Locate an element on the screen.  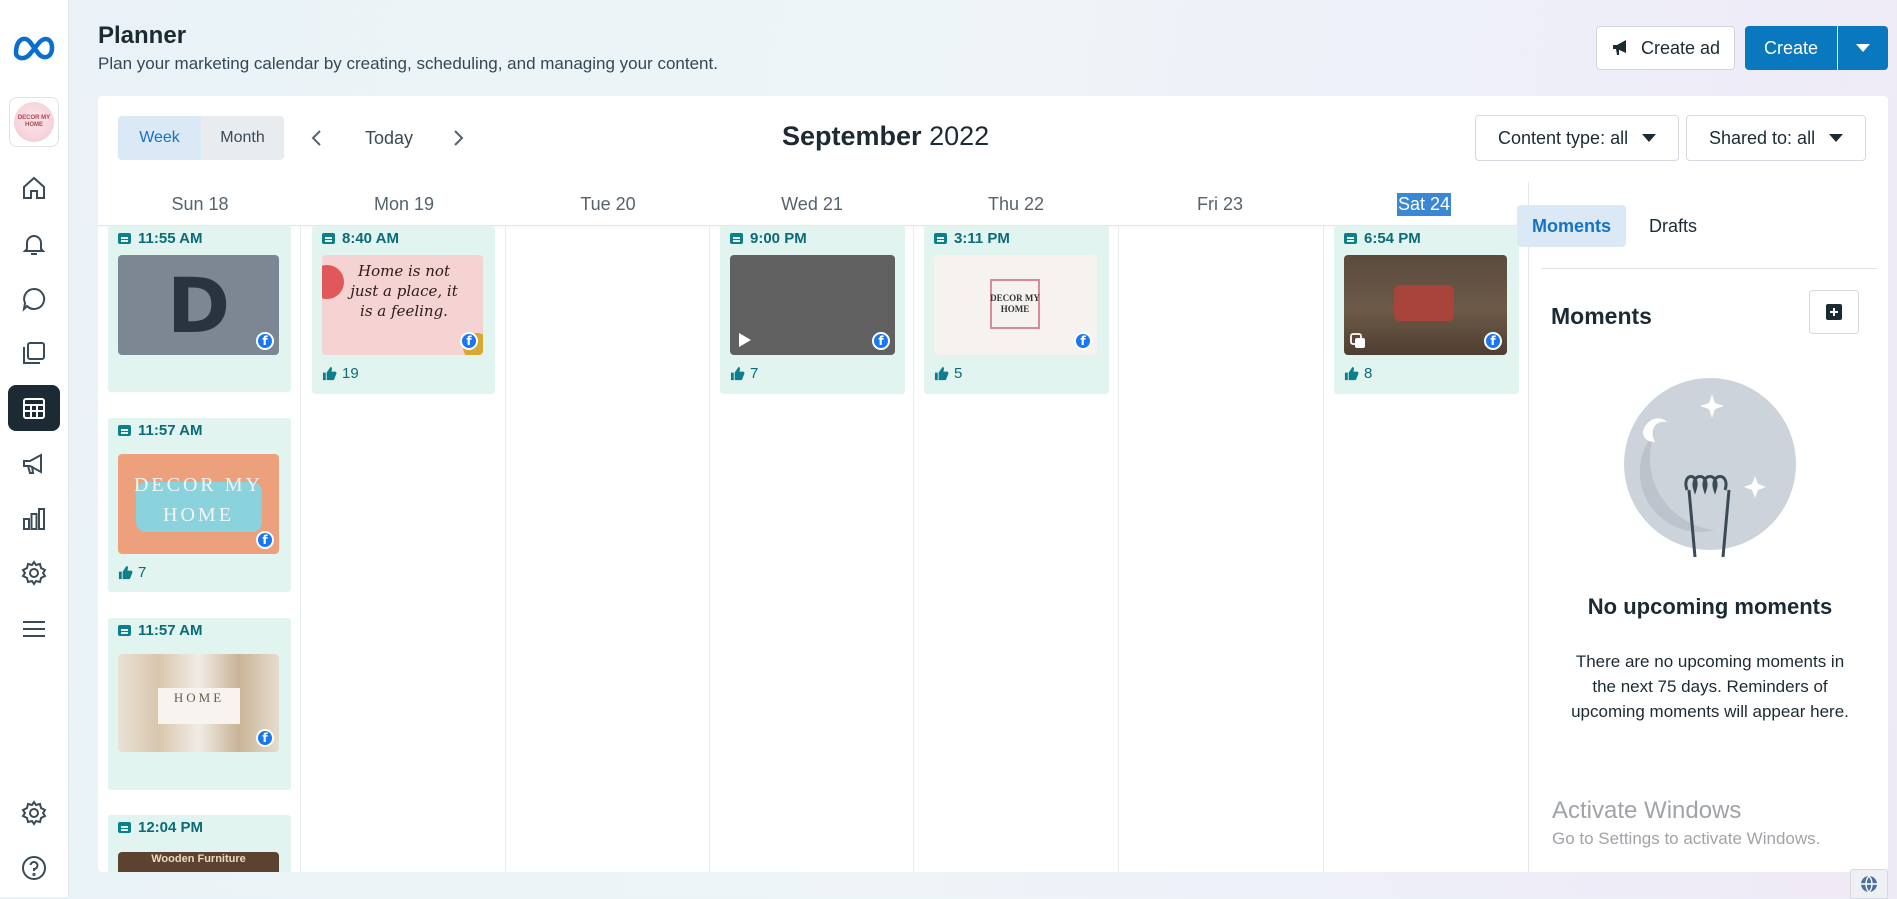
month-title: September 2022 is located at coordinates (885, 136).